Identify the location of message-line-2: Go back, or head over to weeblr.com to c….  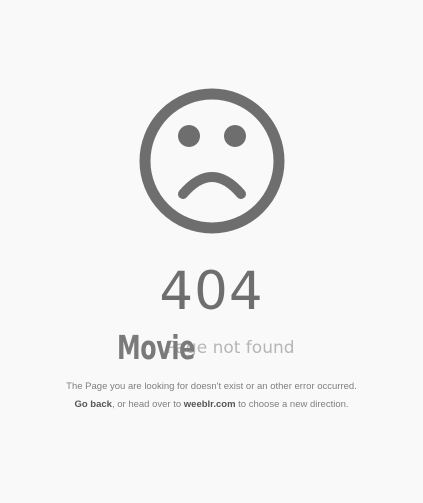
(211, 405).